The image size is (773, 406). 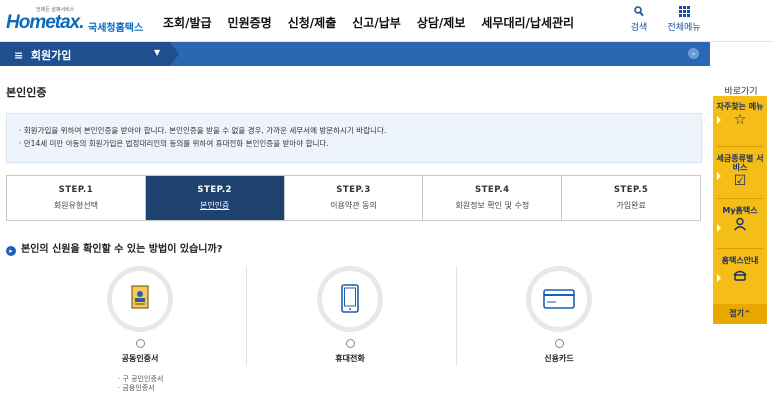 I want to click on method-label: 신용카드, so click(x=559, y=358).